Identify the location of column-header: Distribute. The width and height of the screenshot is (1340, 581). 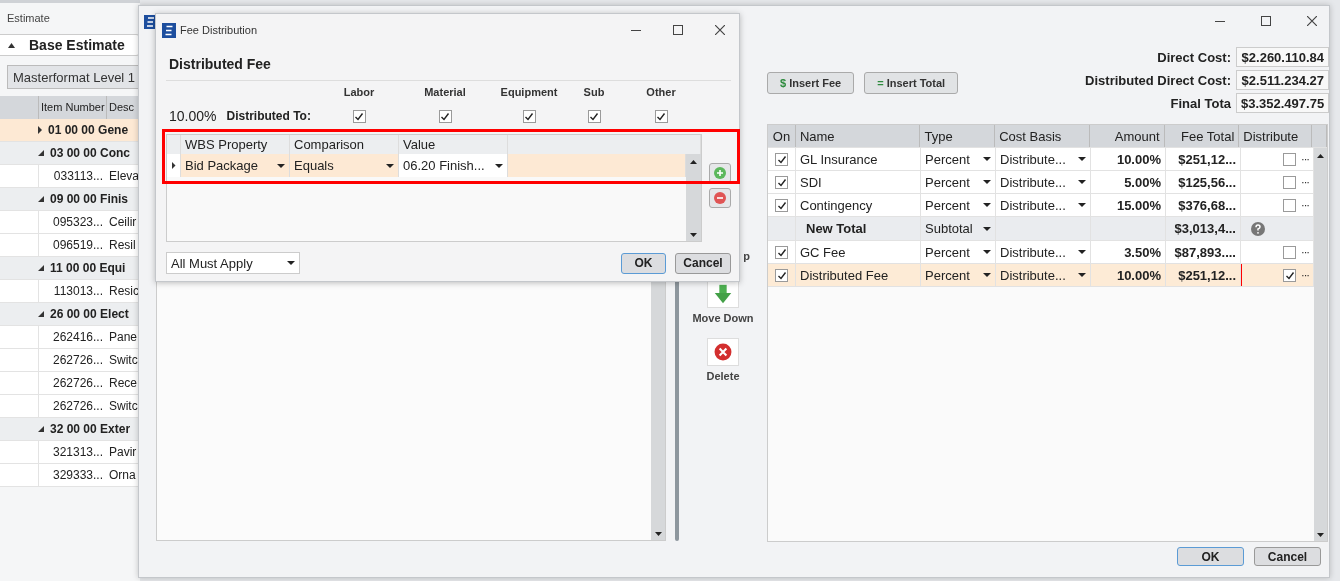
(1276, 136).